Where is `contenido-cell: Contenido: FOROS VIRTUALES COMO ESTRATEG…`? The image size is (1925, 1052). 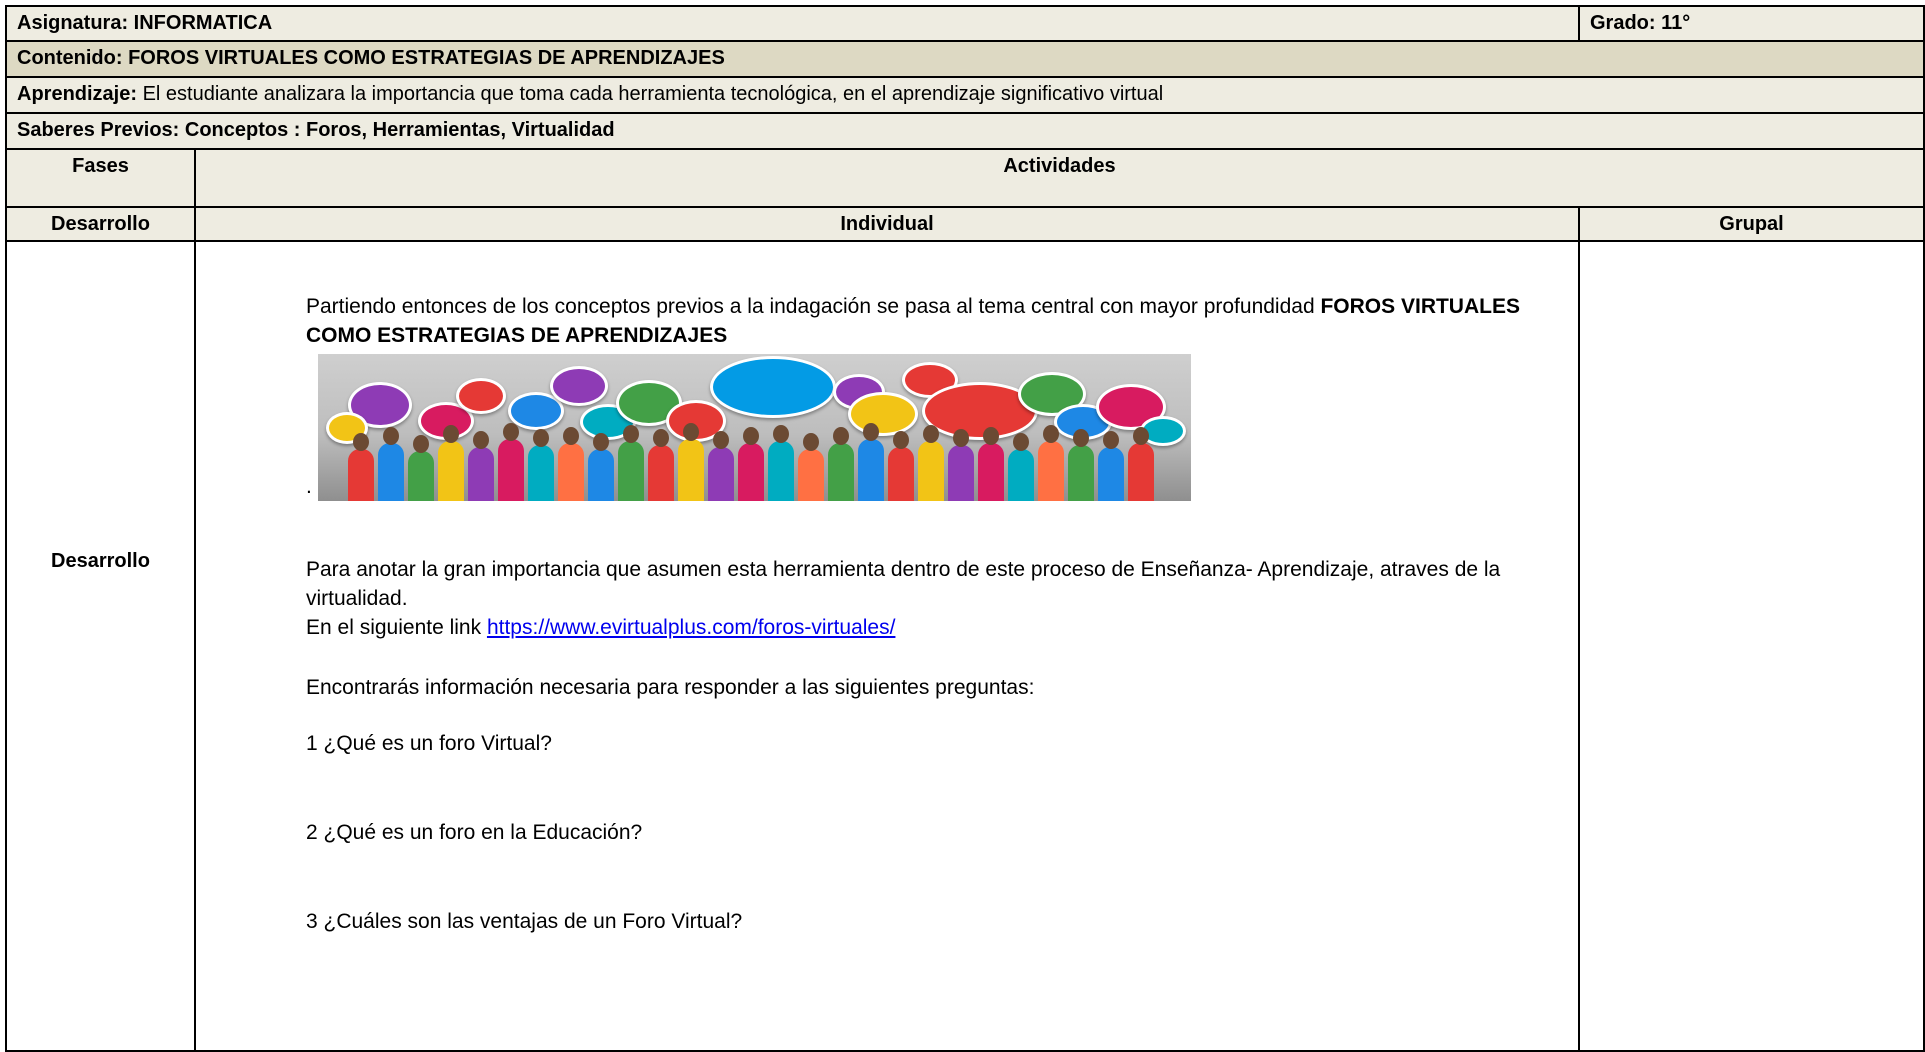 contenido-cell: Contenido: FOROS VIRTUALES COMO ESTRATEG… is located at coordinates (965, 59).